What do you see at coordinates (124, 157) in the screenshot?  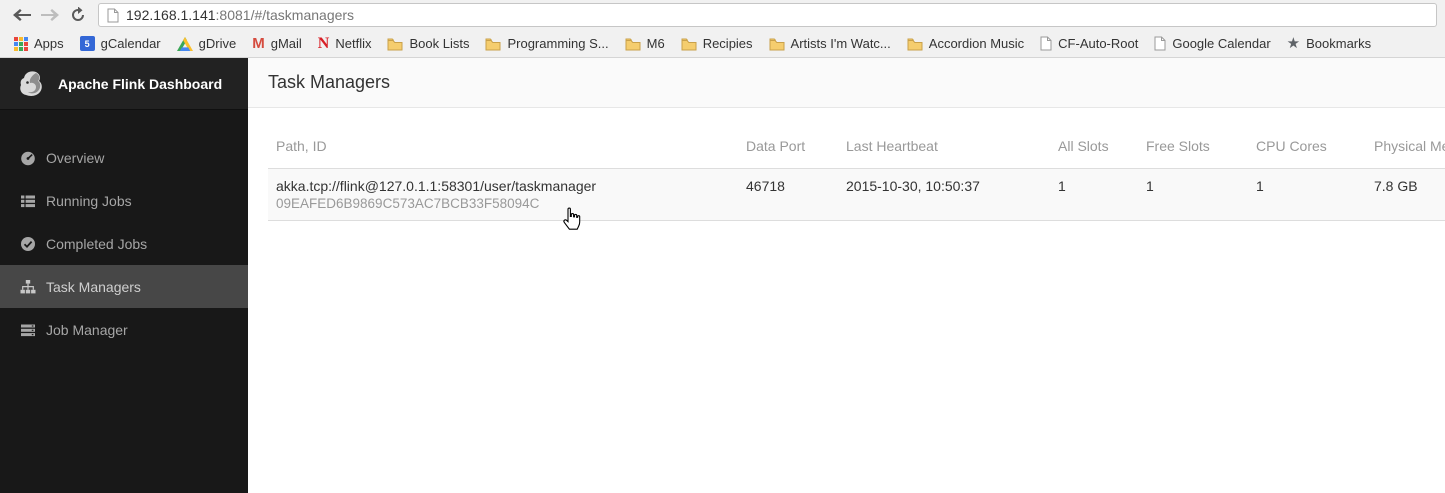 I see `sidebar-item-overview: Overview` at bounding box center [124, 157].